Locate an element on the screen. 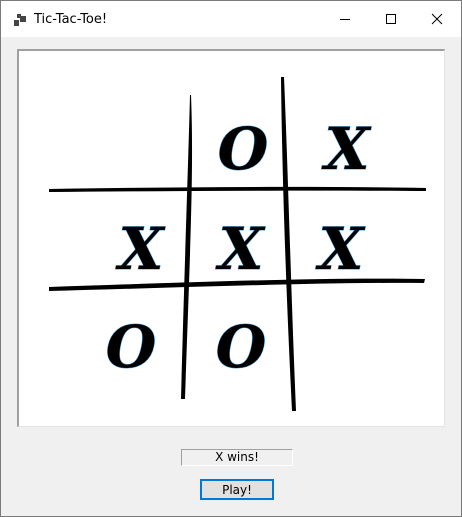 This screenshot has width=462, height=517. app-window-icon is located at coordinates (20, 20).